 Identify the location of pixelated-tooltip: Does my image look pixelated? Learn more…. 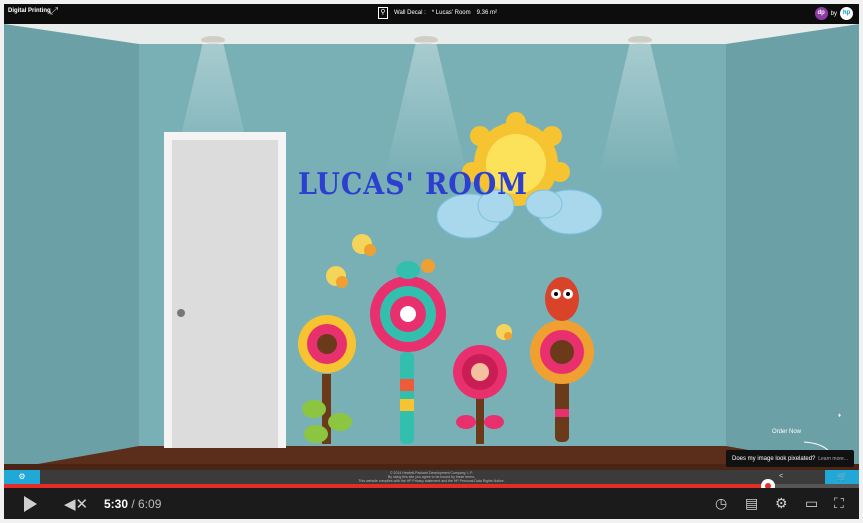
(790, 458).